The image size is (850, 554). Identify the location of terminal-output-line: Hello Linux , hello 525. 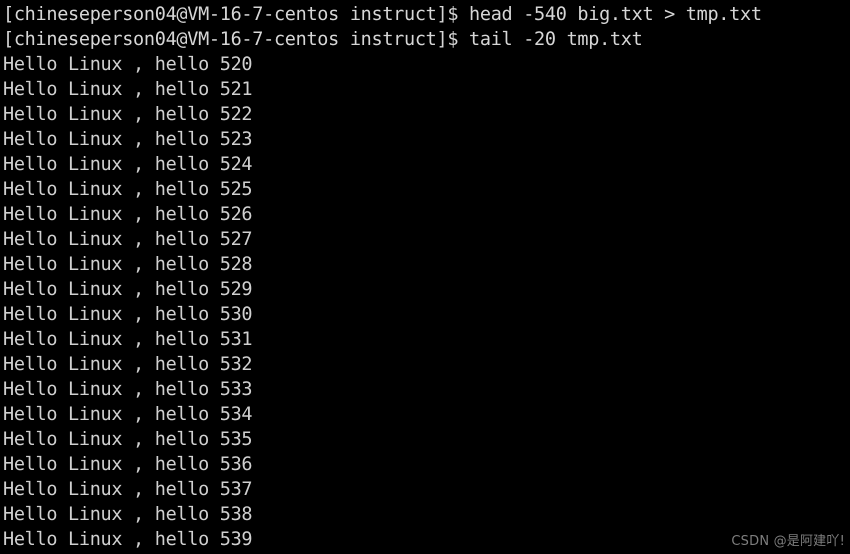
(128, 189).